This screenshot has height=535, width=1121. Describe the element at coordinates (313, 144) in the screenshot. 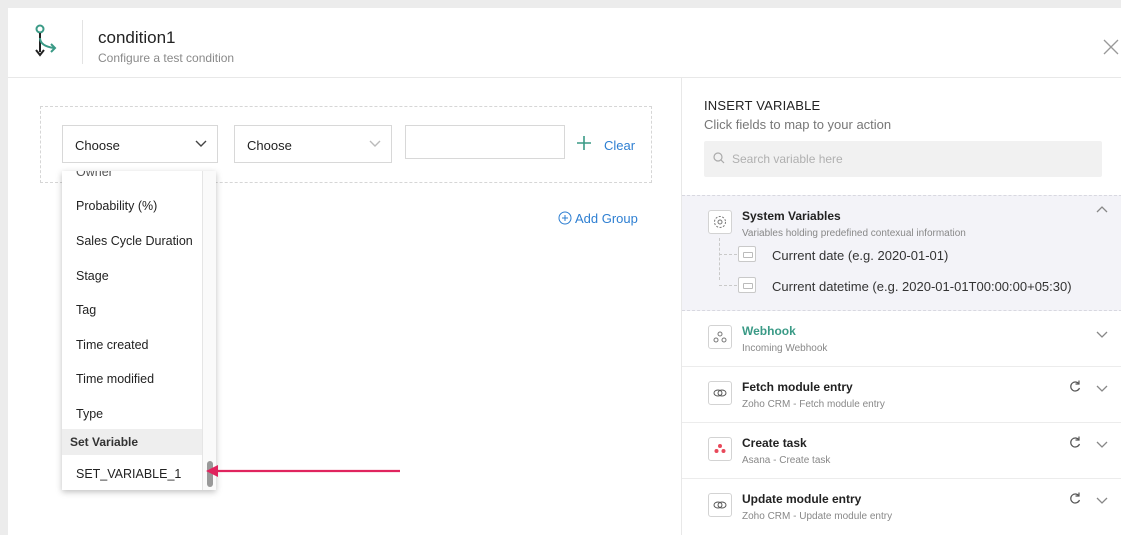

I see `operator-select: Choose` at that location.